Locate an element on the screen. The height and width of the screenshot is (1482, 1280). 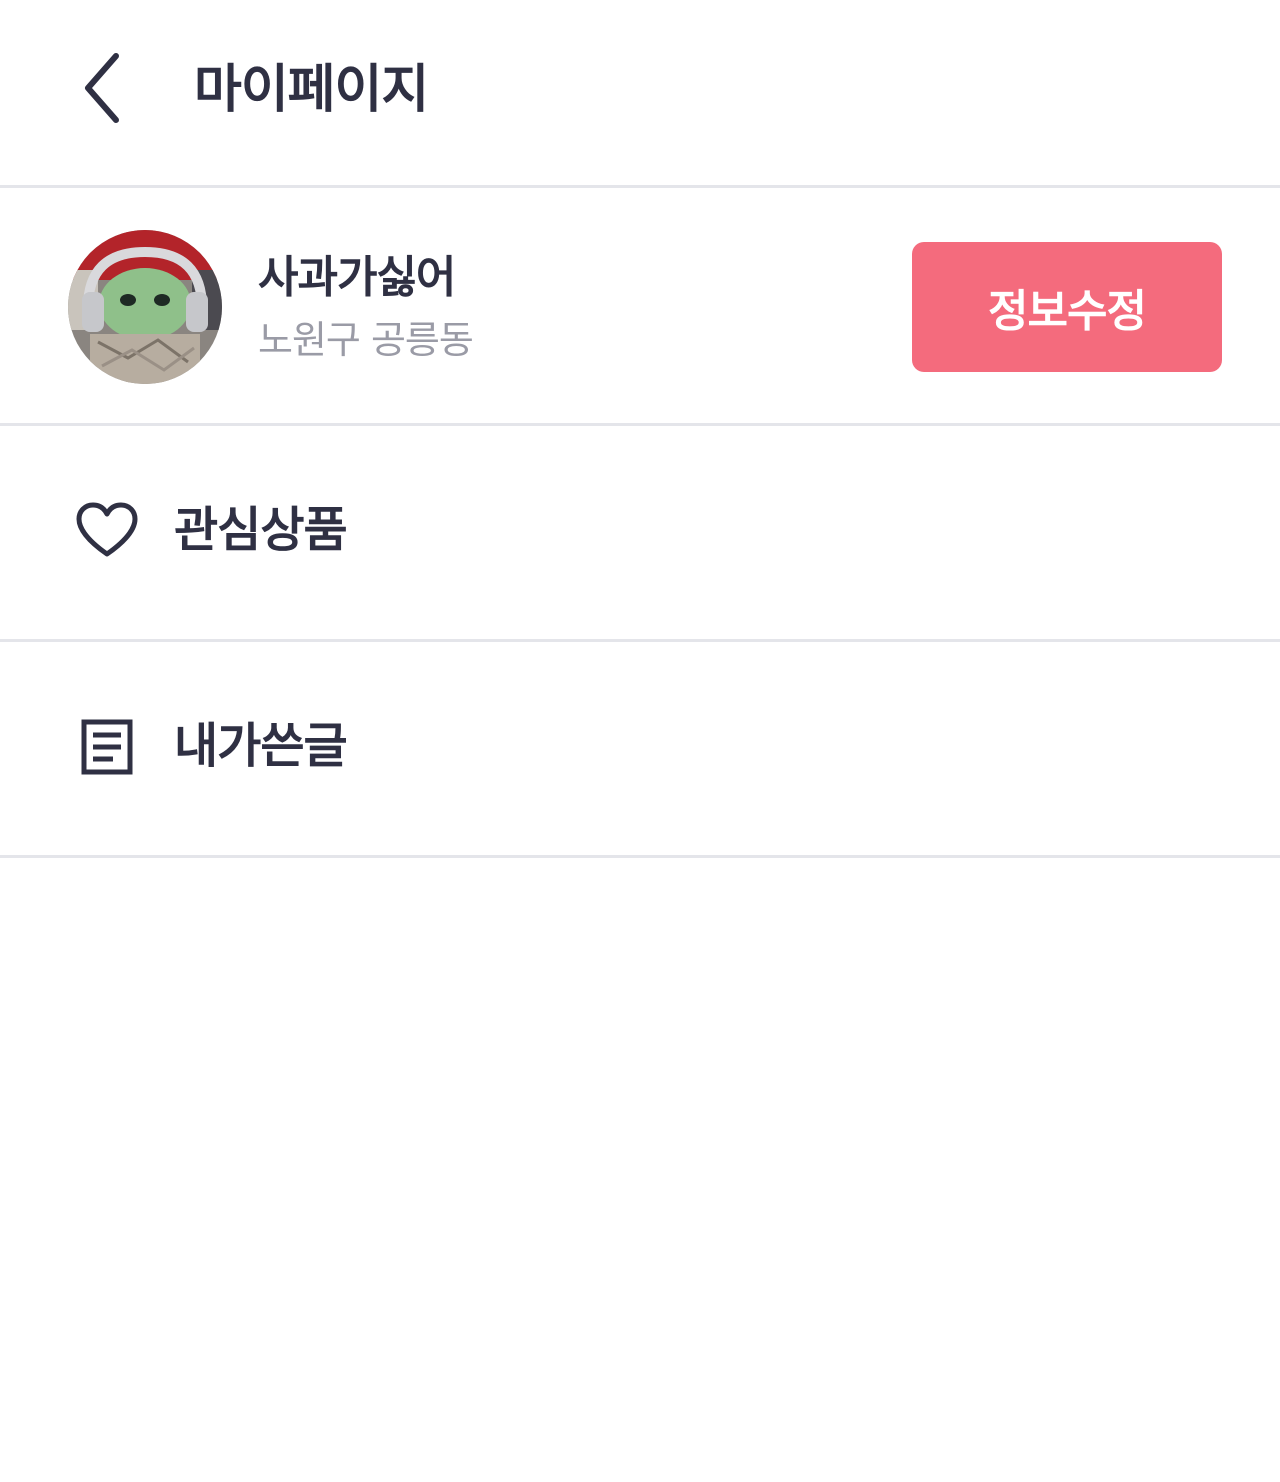
nickname: 사과가싫어 is located at coordinates (357, 277).